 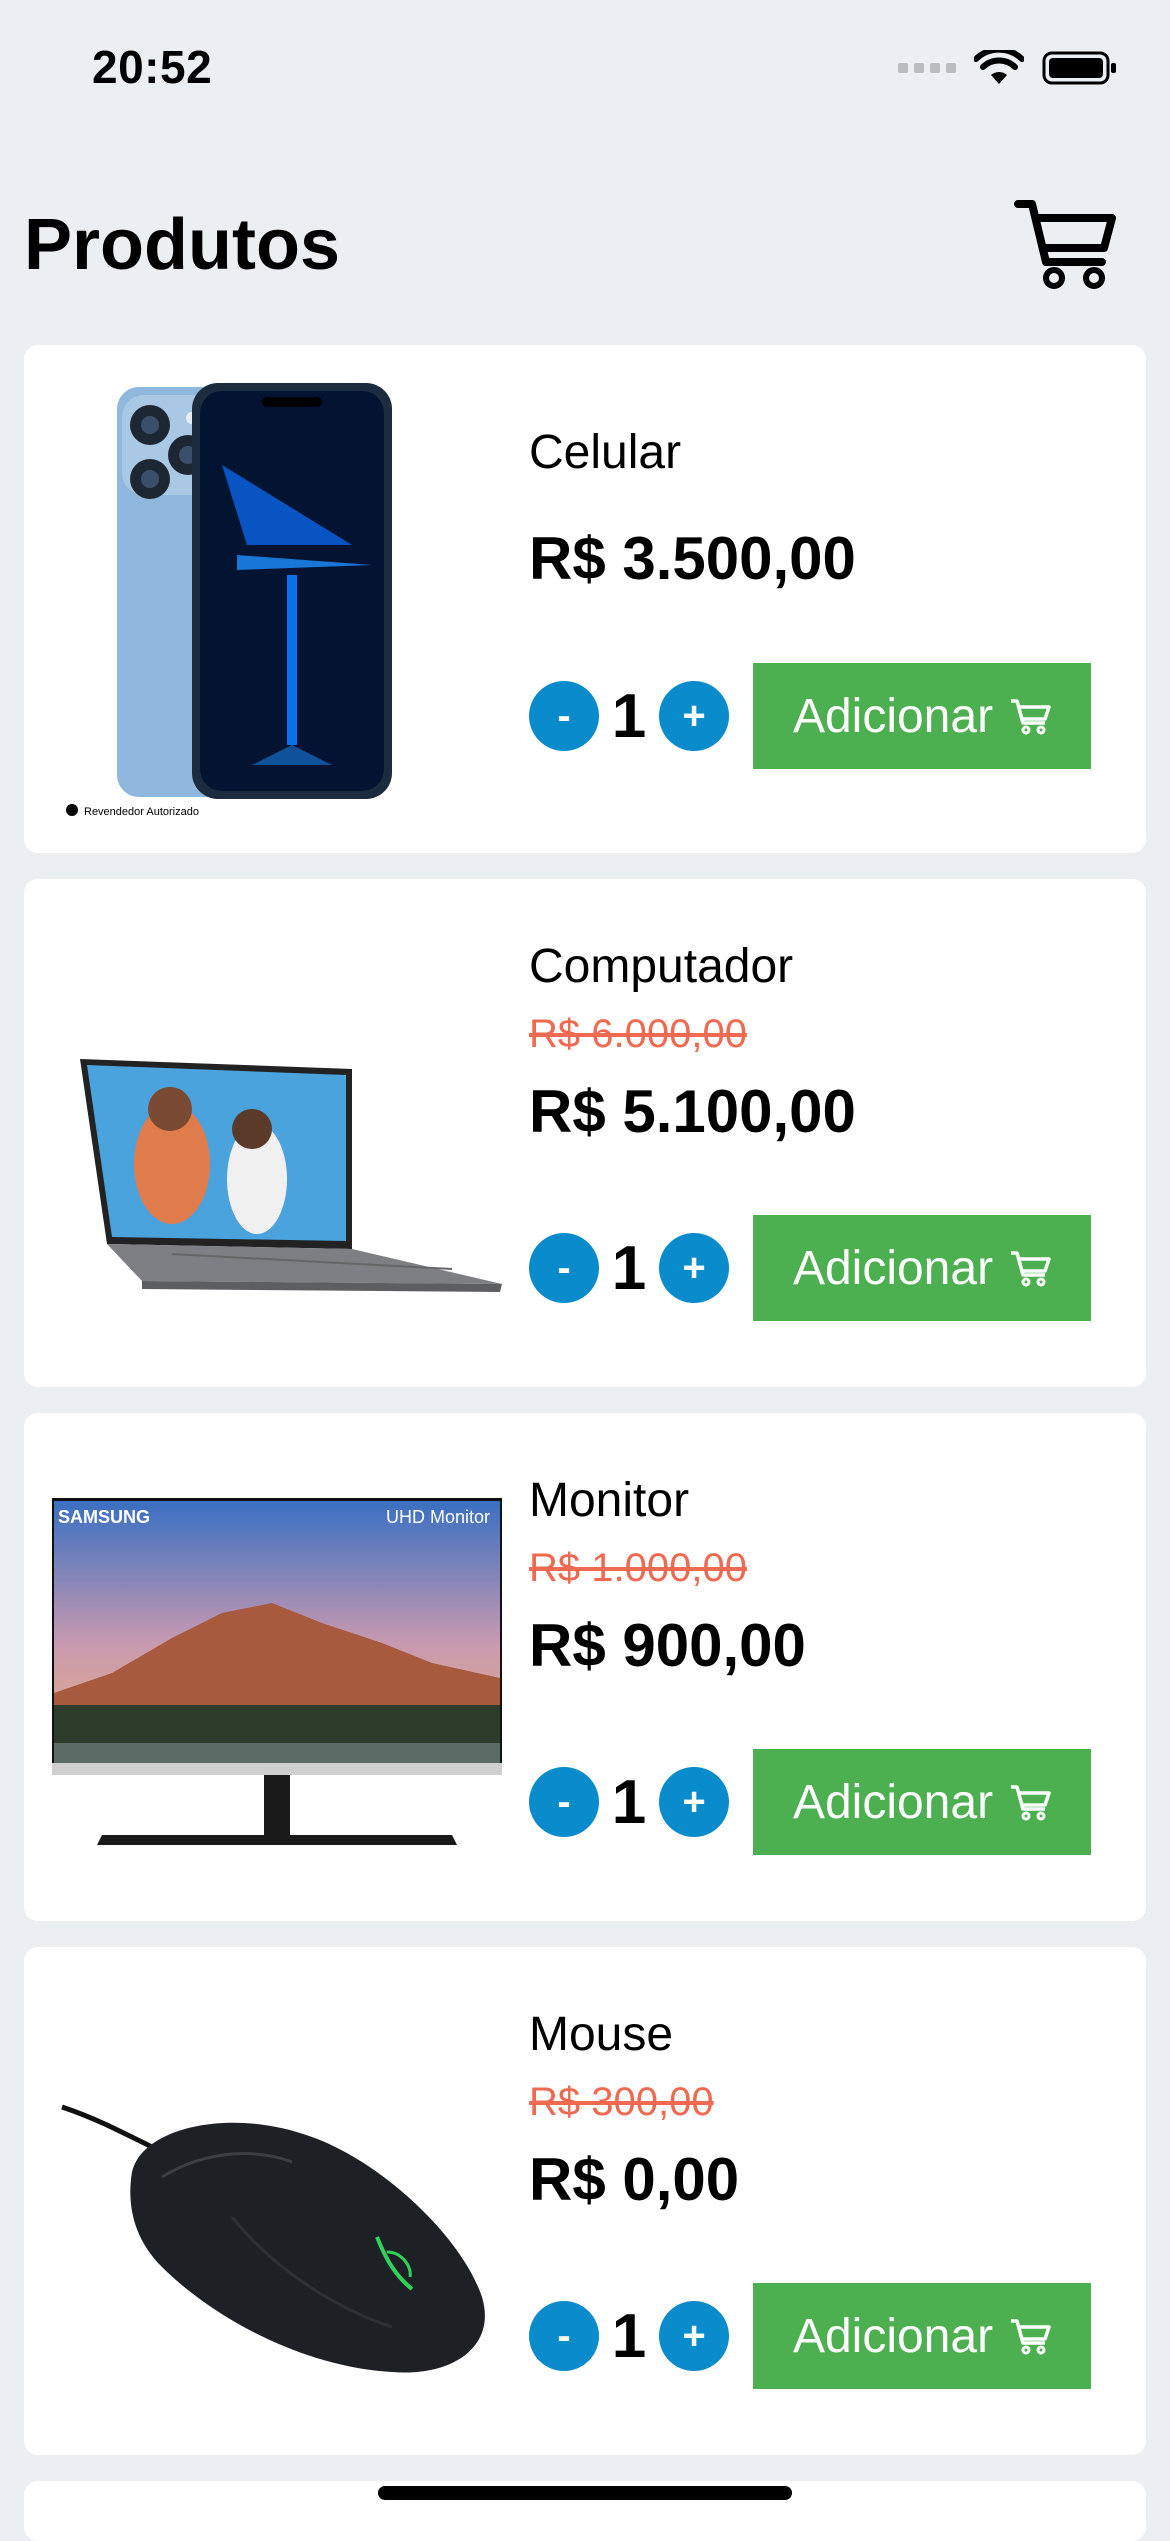 What do you see at coordinates (104, 1517) in the screenshot?
I see `svg-text: SAMSUNG` at bounding box center [104, 1517].